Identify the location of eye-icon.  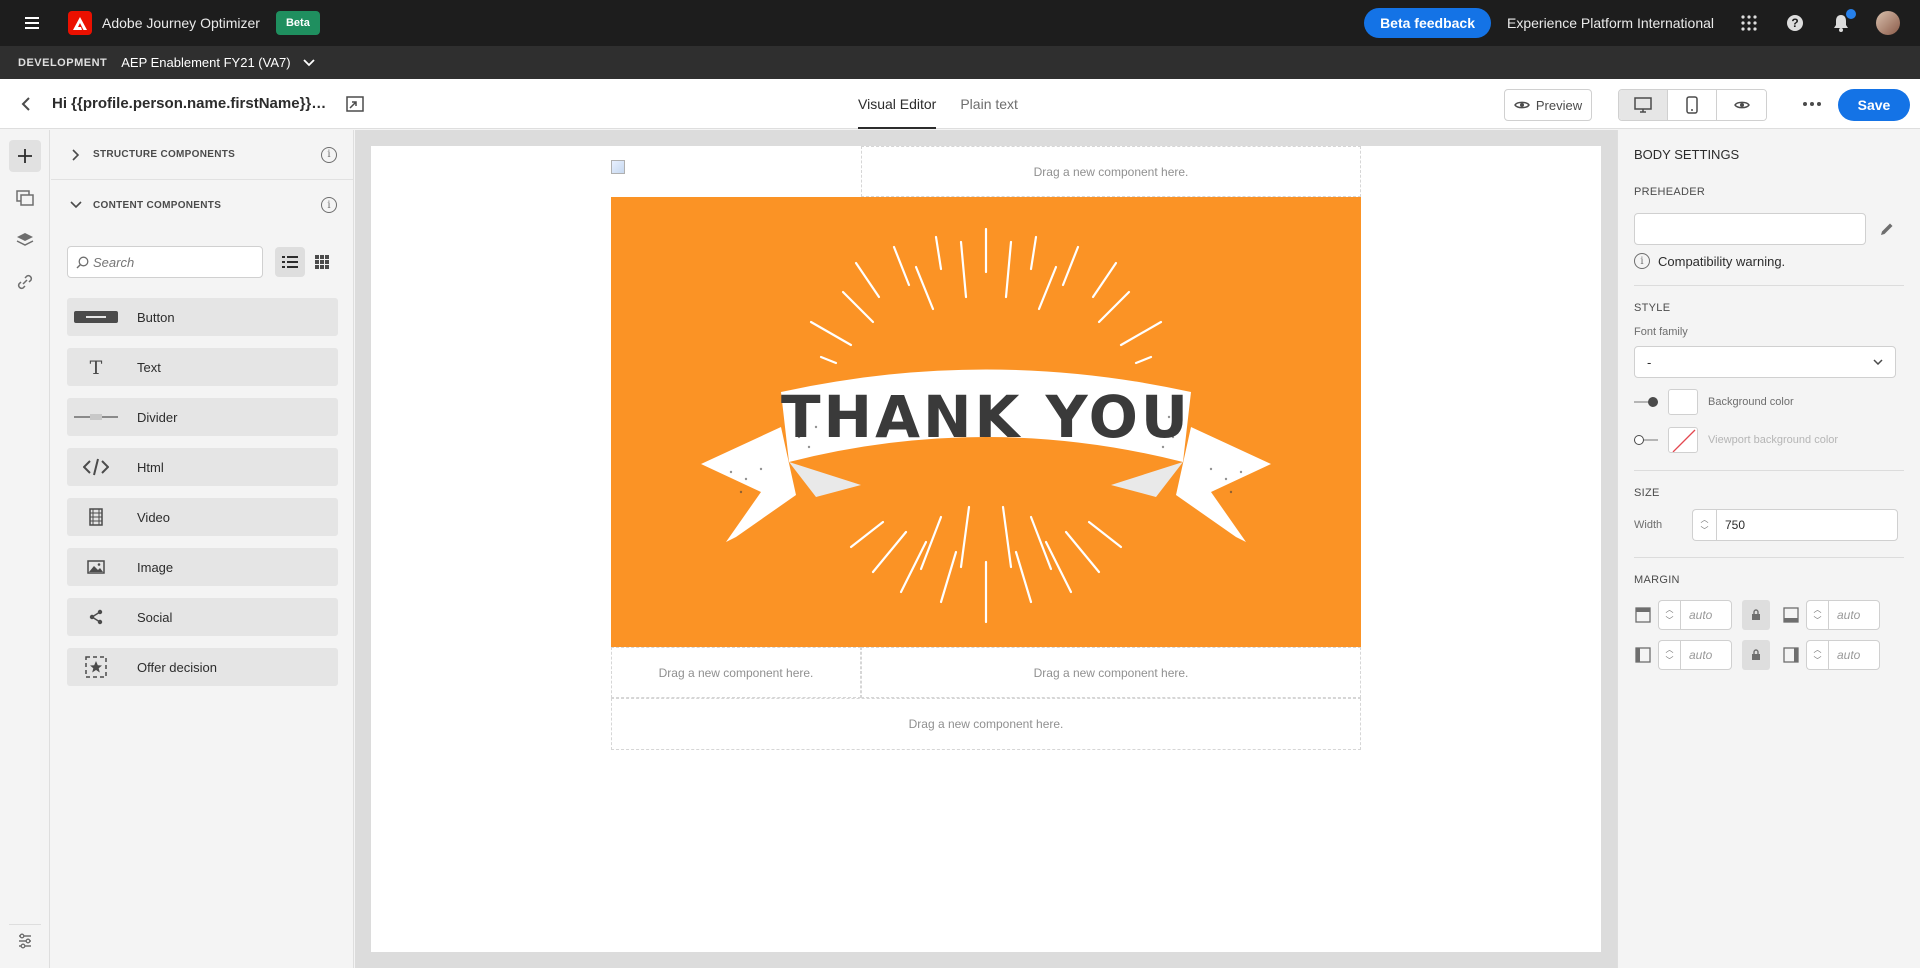
(1522, 105).